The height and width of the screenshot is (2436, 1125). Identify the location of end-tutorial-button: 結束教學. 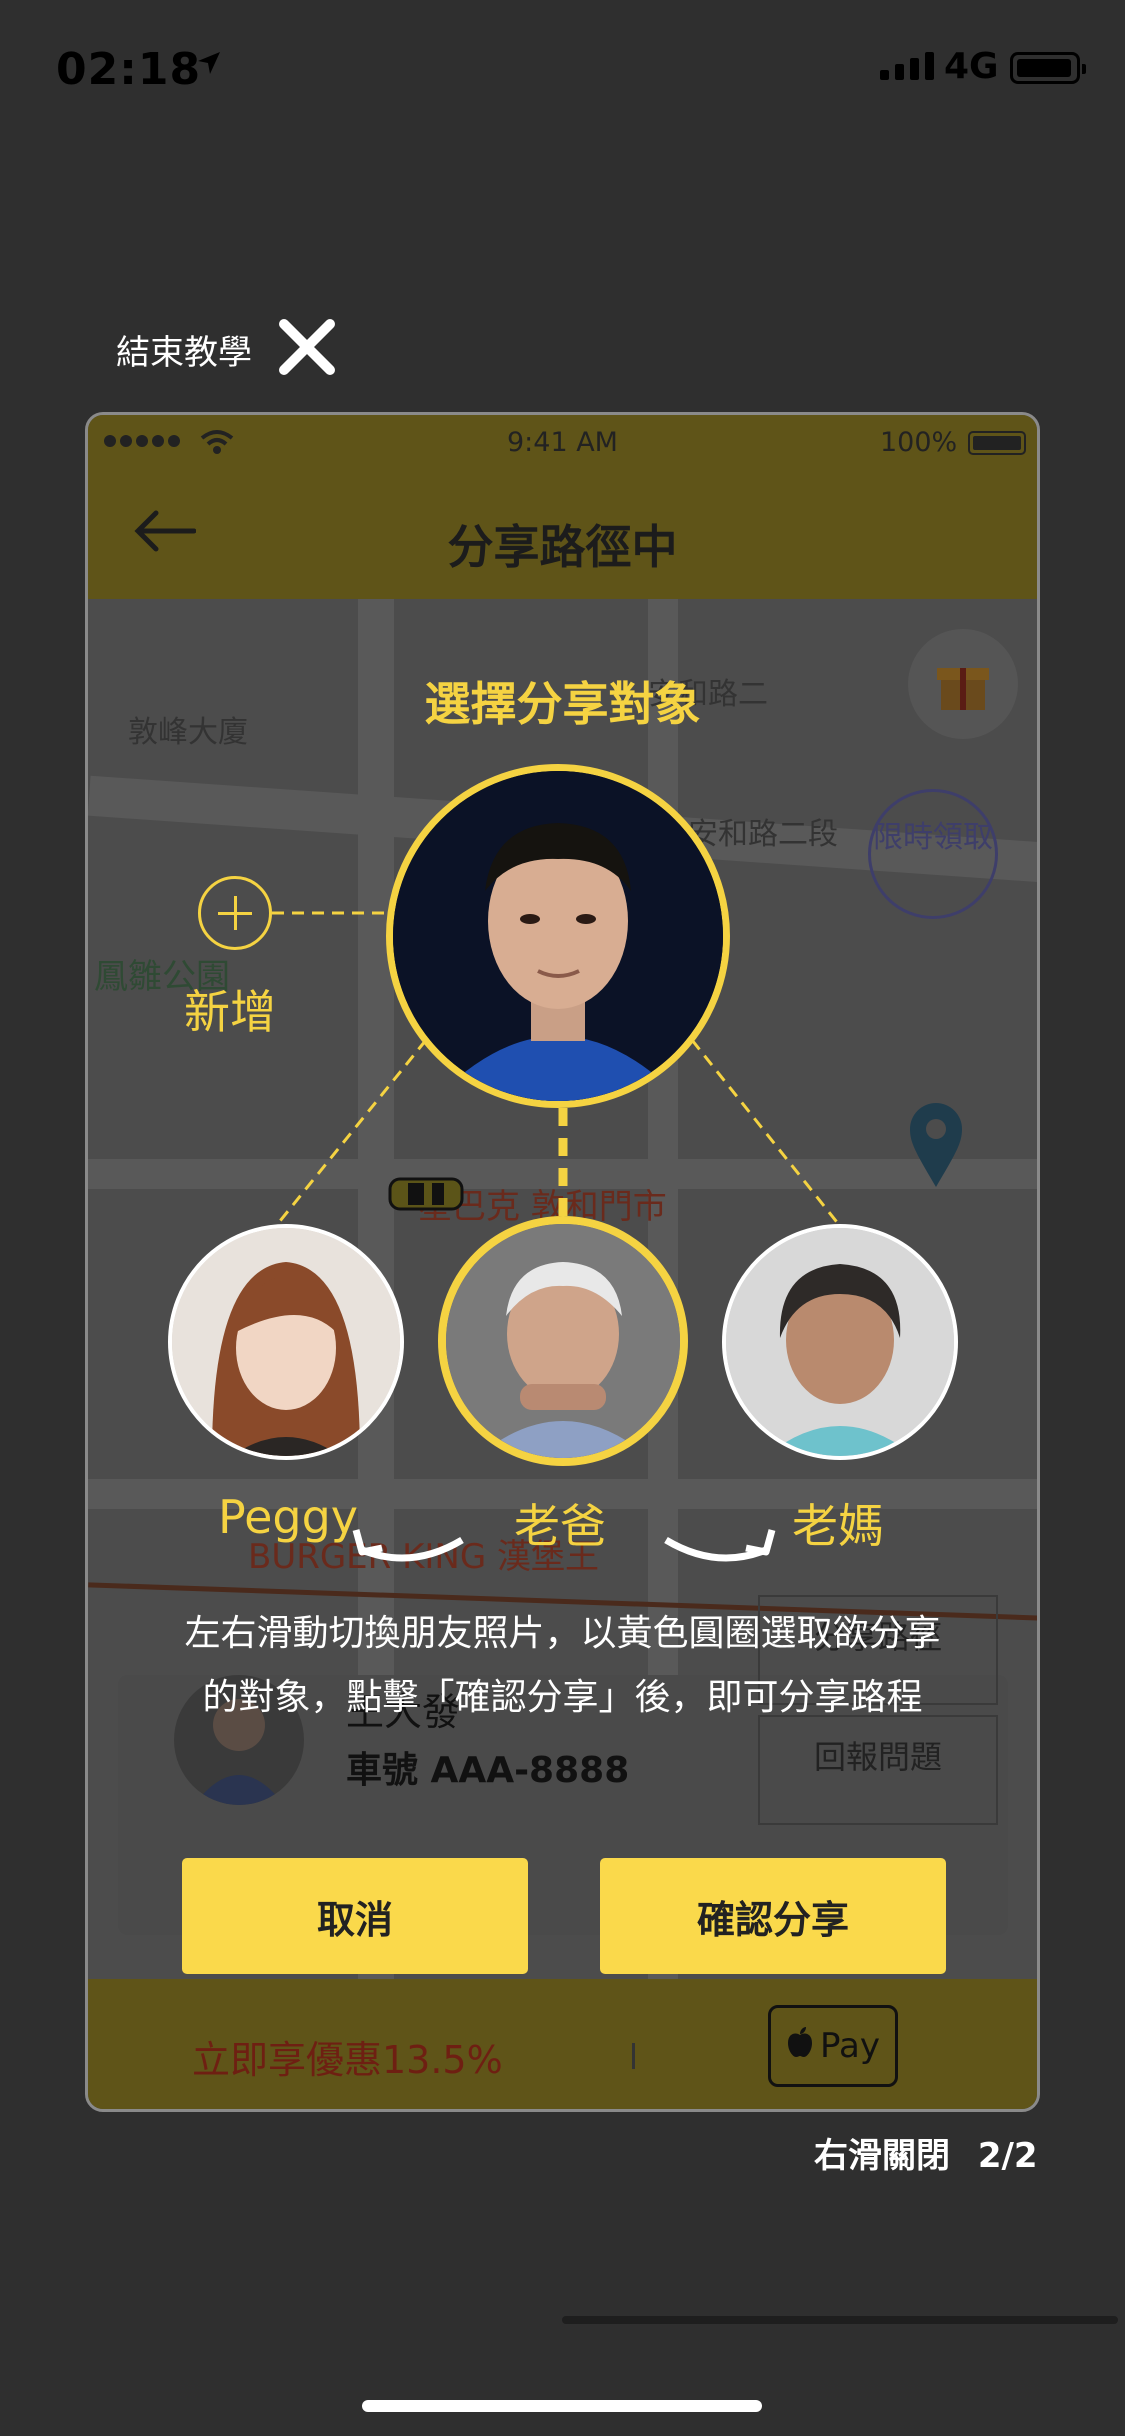
(226, 349).